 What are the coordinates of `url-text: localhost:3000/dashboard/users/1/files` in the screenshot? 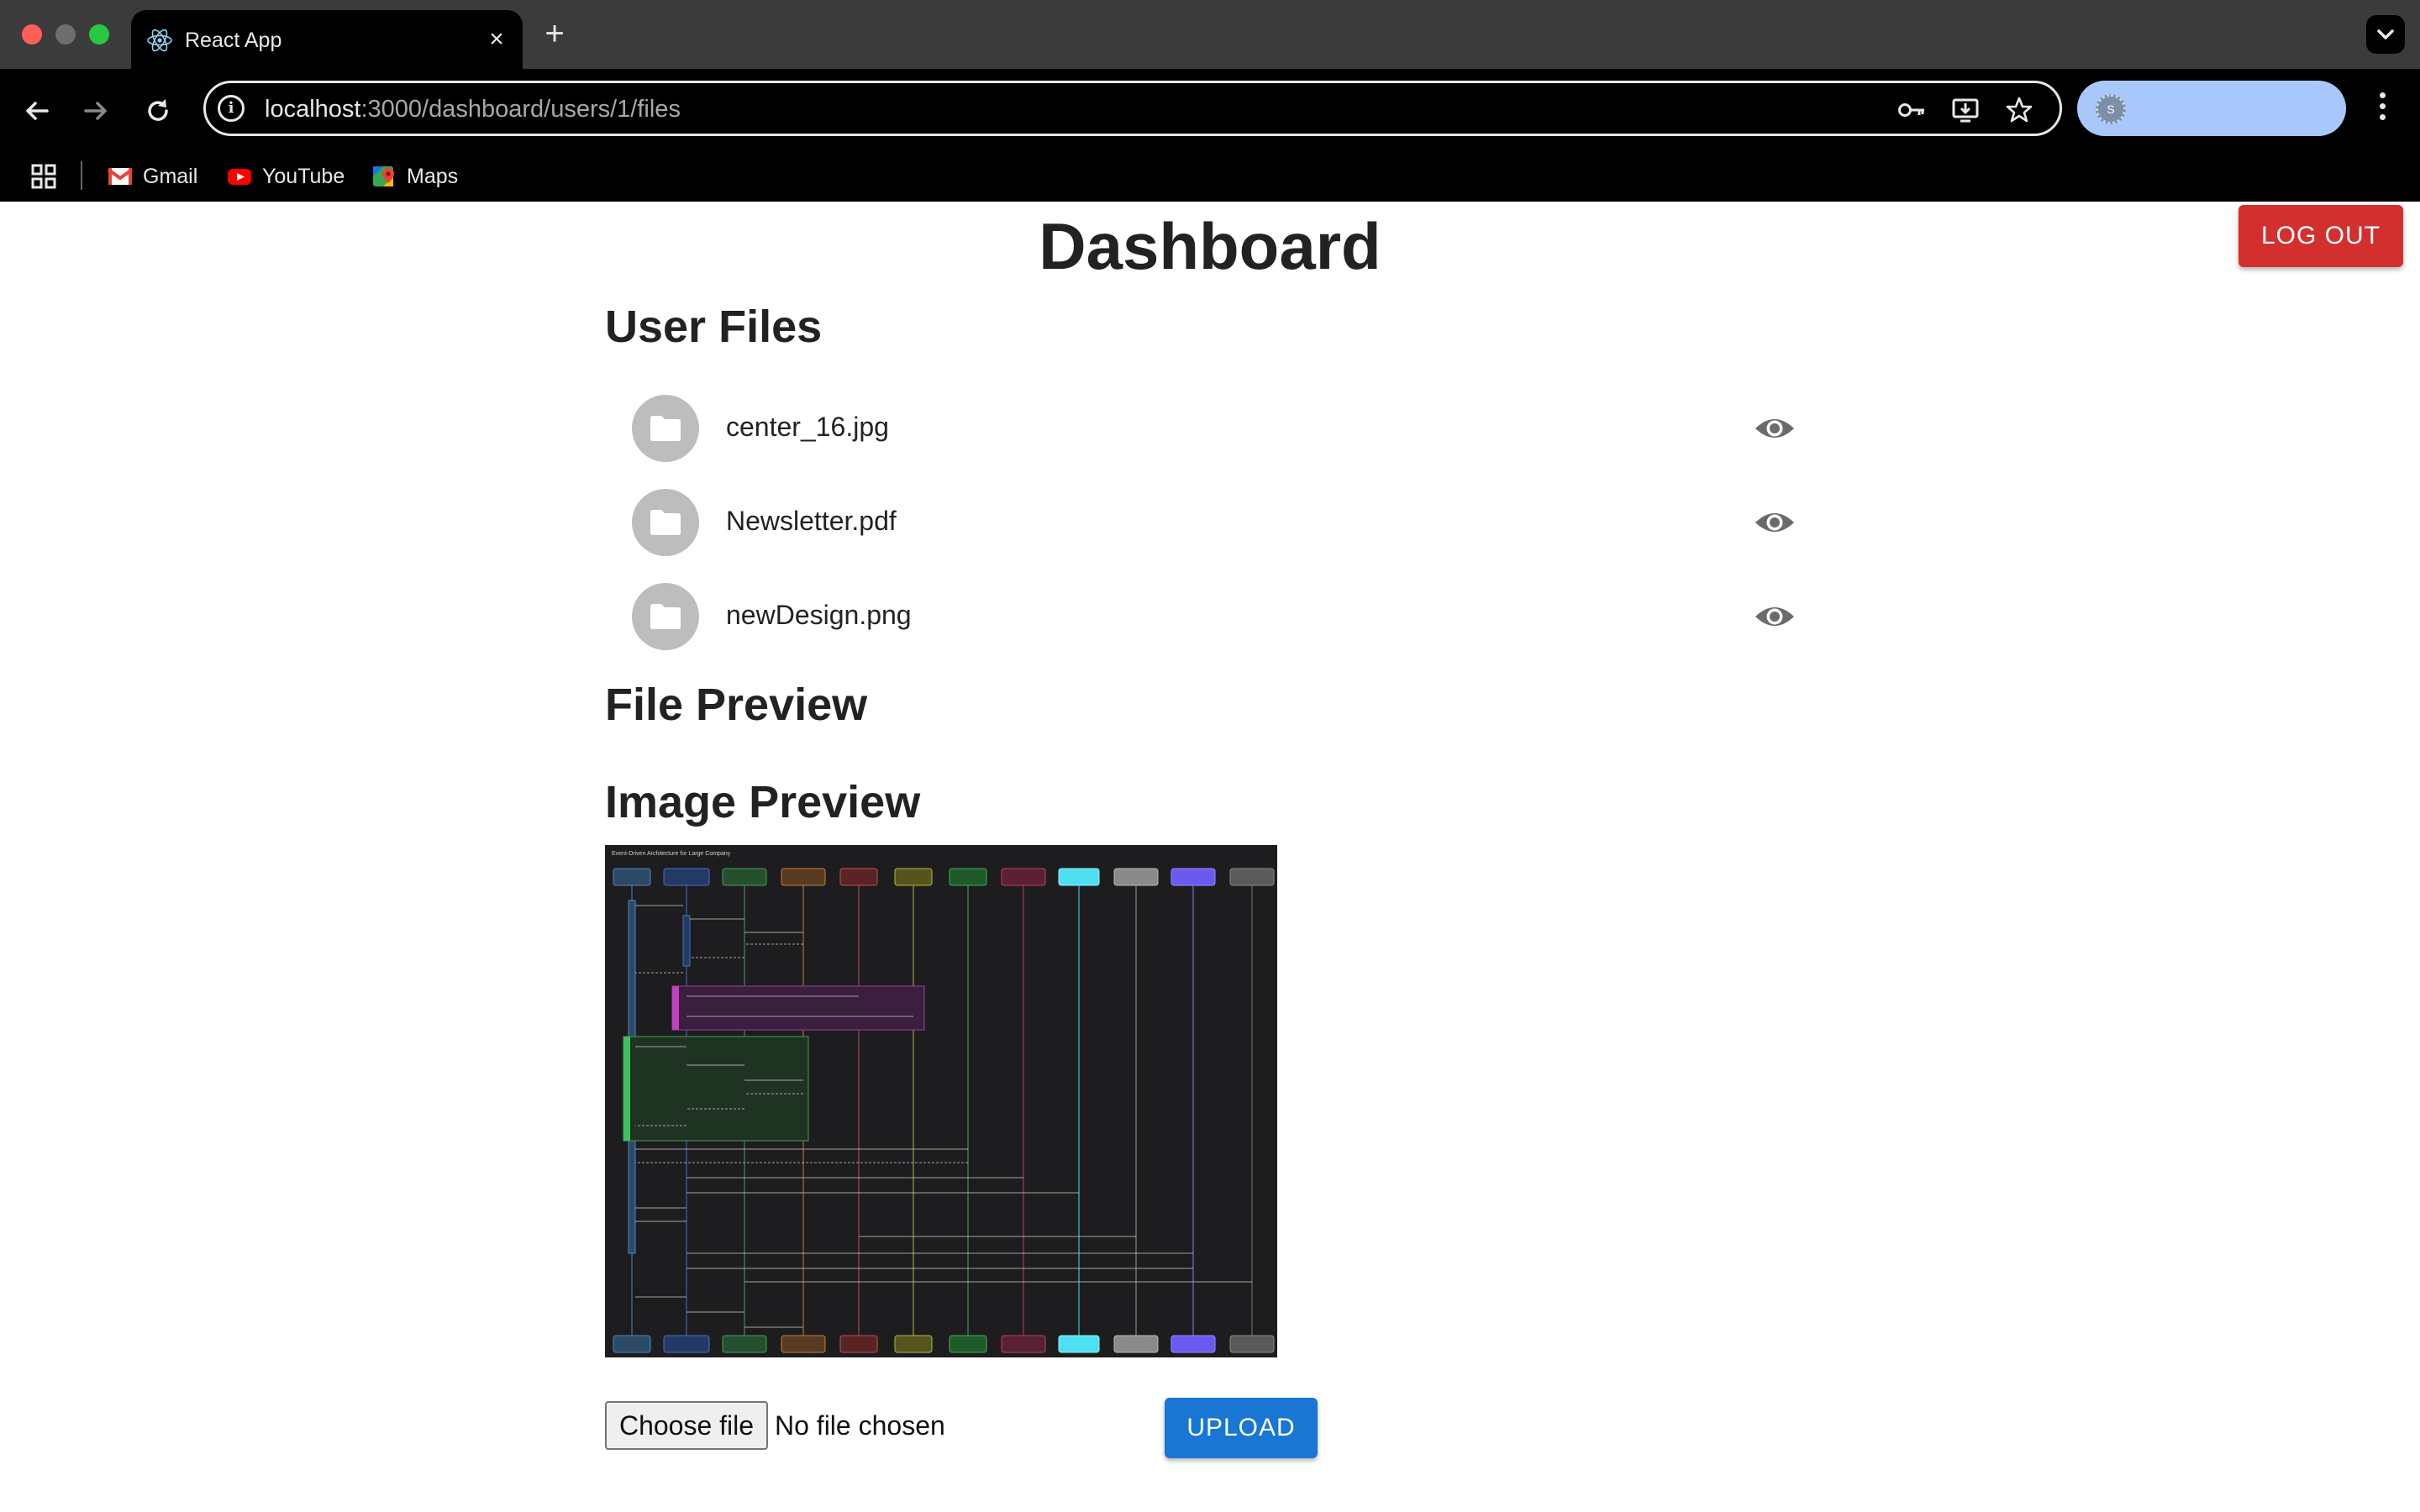 It's located at (473, 109).